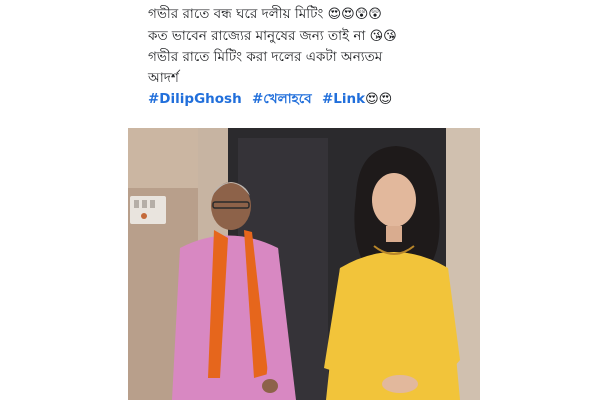 The width and height of the screenshot is (600, 400). What do you see at coordinates (400, 384) in the screenshot?
I see `woman-hands` at bounding box center [400, 384].